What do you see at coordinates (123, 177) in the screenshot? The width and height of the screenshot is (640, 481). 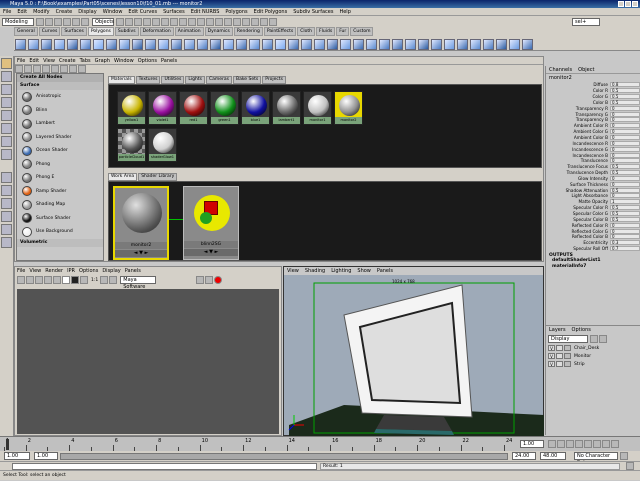 I see `tab-work-area: Work Area` at bounding box center [123, 177].